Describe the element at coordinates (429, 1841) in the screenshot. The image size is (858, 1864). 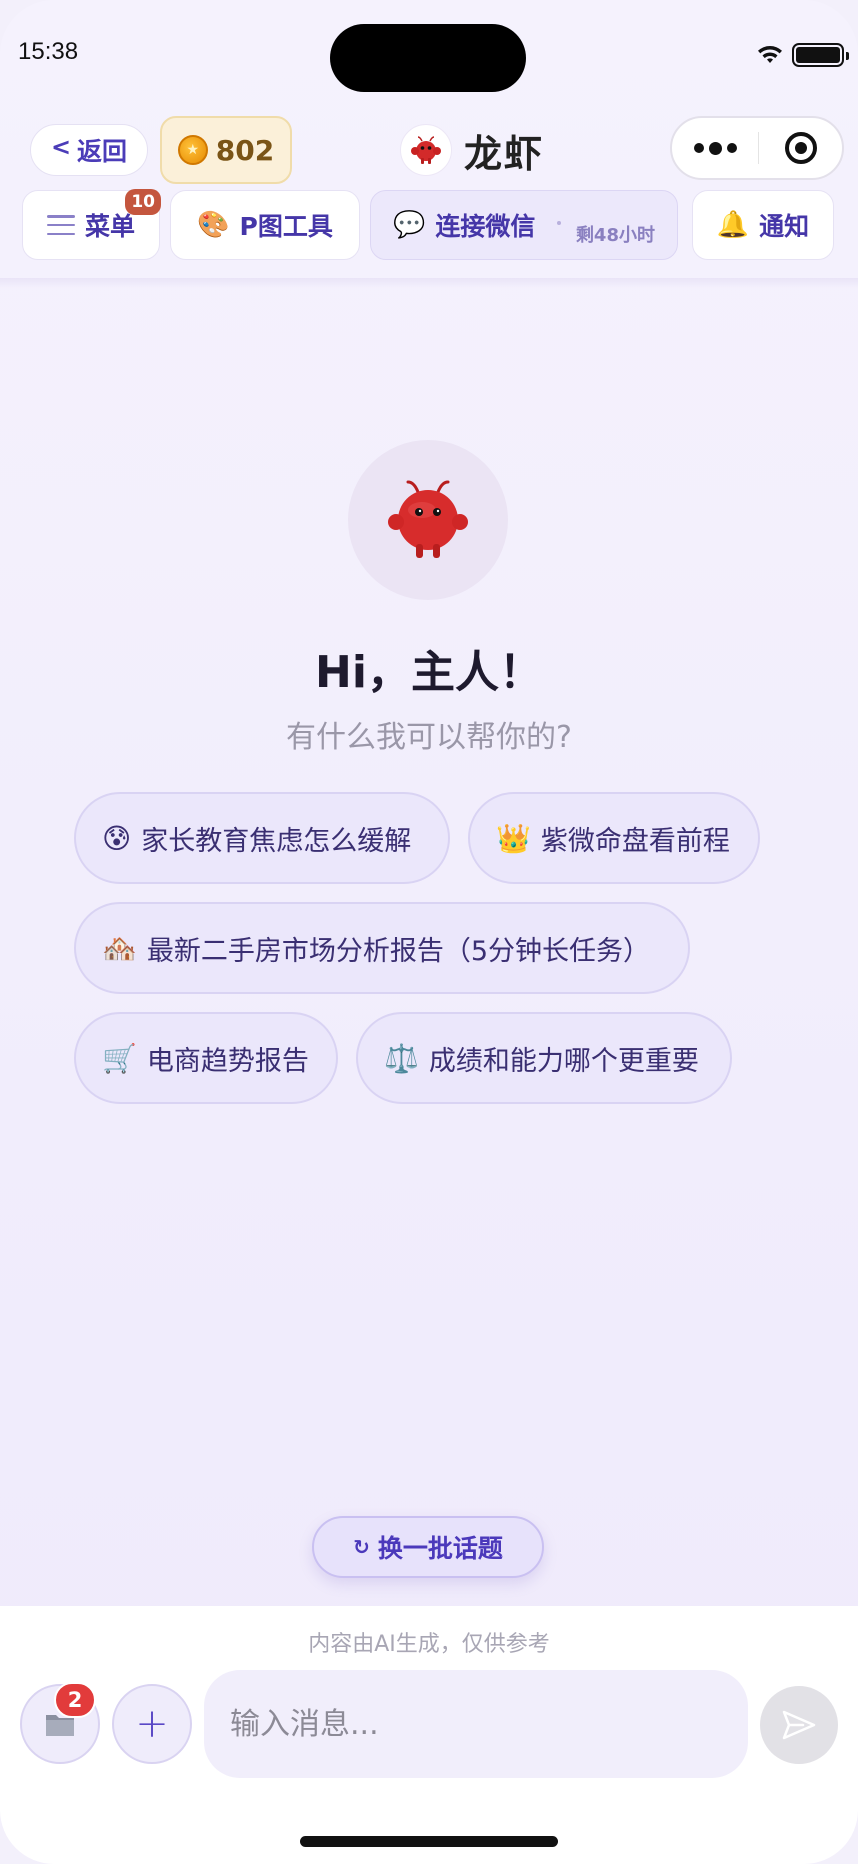
I see `home-indicator` at that location.